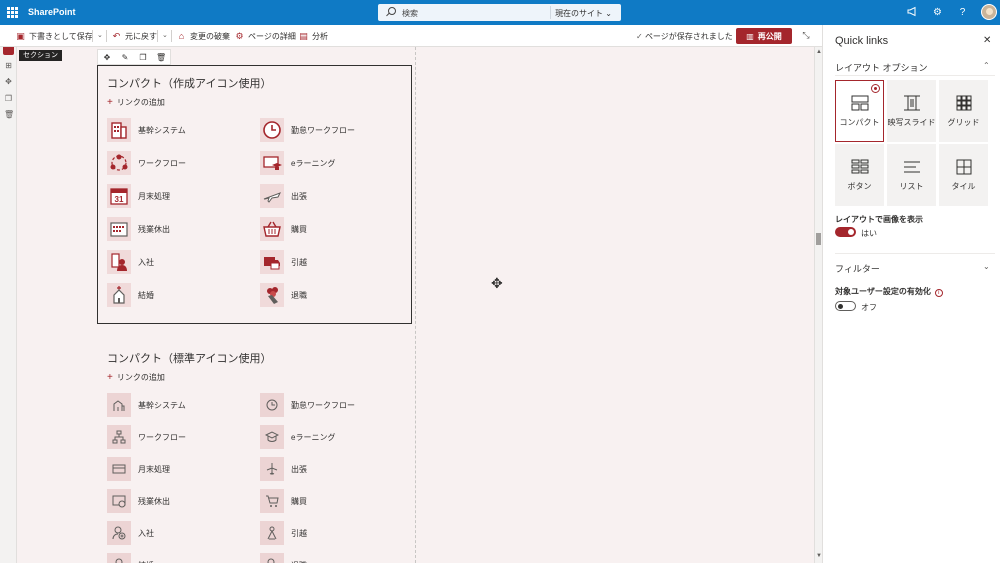 This screenshot has width=1000, height=563. Describe the element at coordinates (272, 558) in the screenshot. I see `person-leave-icon` at that location.